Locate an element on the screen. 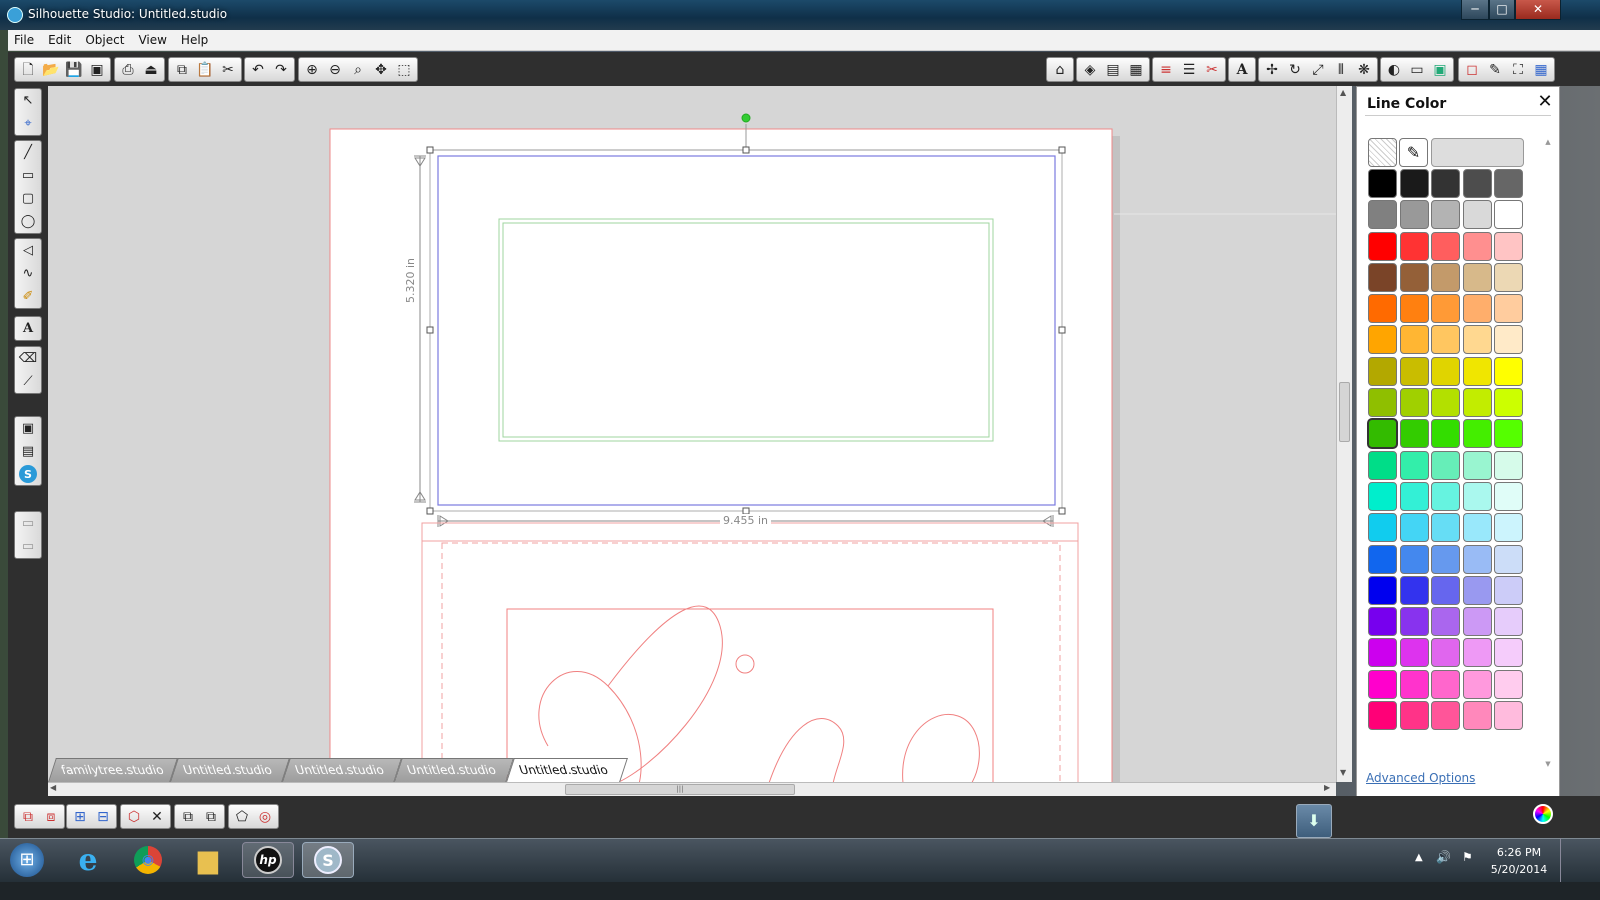 This screenshot has height=900, width=1600. tray-time: 6:26 PM is located at coordinates (1519, 852).